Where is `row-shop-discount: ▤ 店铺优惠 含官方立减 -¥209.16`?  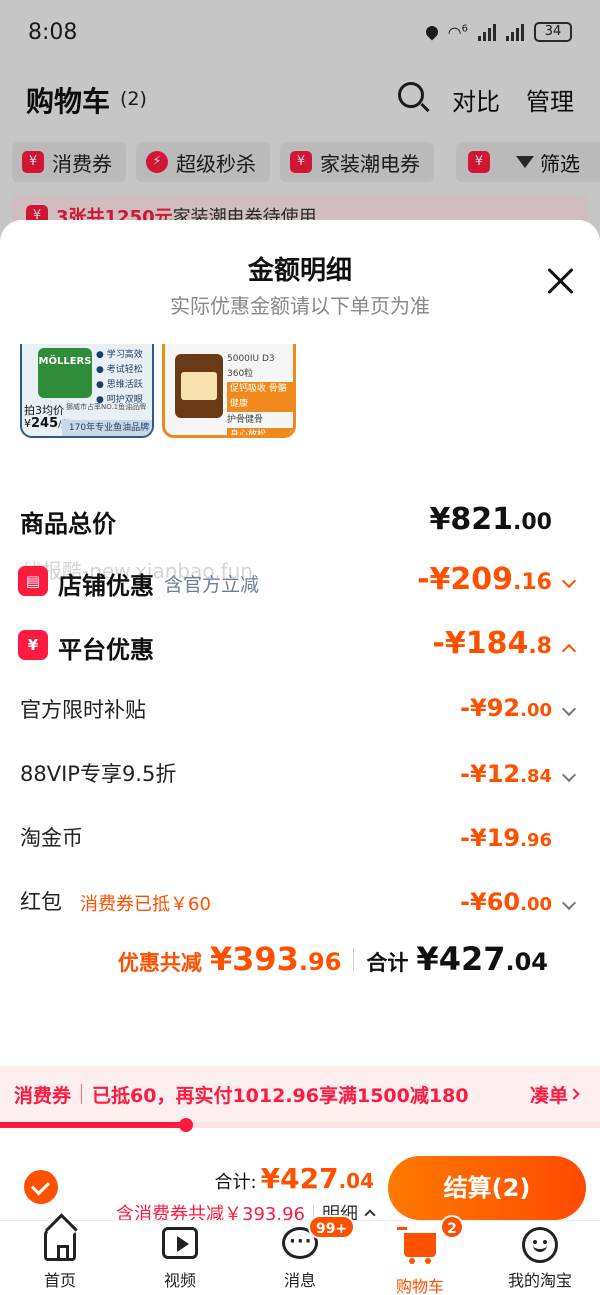
row-shop-discount: ▤ 店铺优惠 含官方立减 -¥209.16 is located at coordinates (300, 582).